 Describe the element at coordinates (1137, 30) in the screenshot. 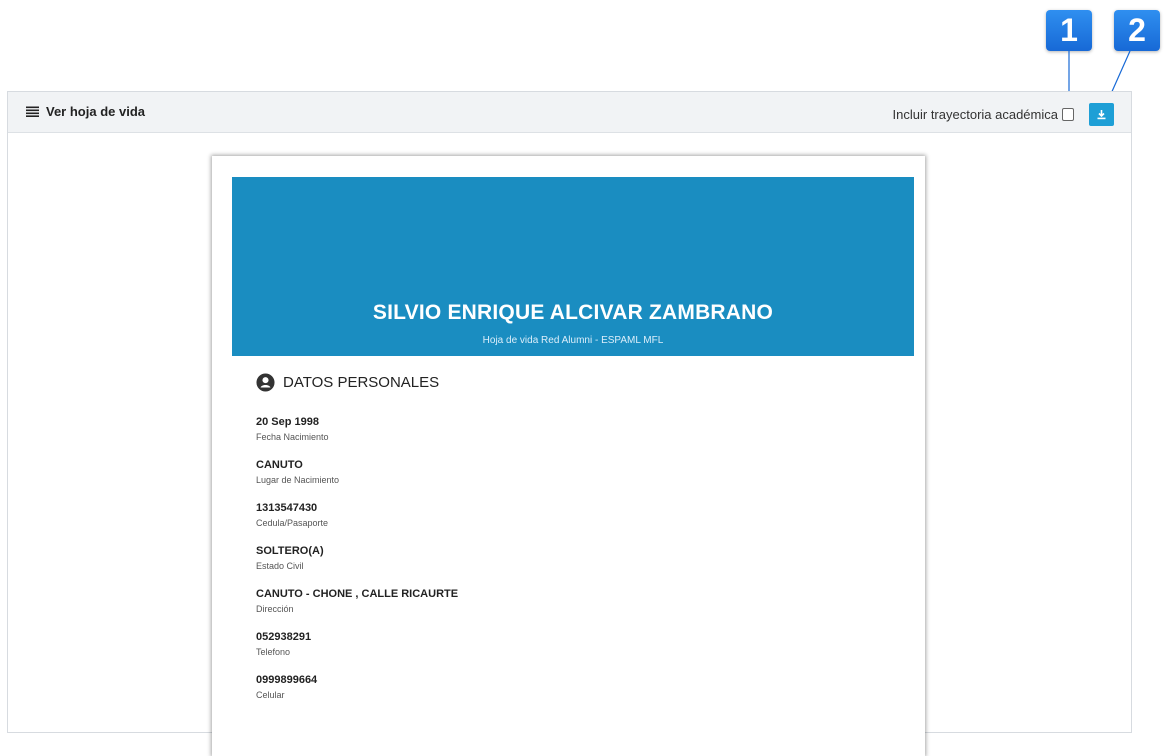

I see `callout-badge-2: 2` at that location.